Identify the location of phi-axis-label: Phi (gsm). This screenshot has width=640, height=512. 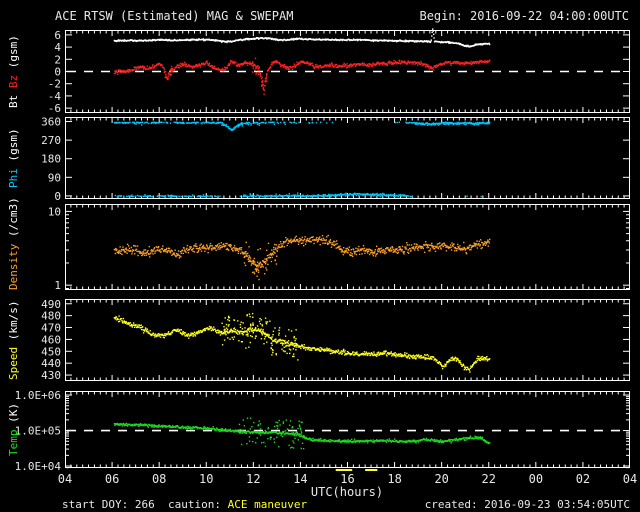
(13, 158).